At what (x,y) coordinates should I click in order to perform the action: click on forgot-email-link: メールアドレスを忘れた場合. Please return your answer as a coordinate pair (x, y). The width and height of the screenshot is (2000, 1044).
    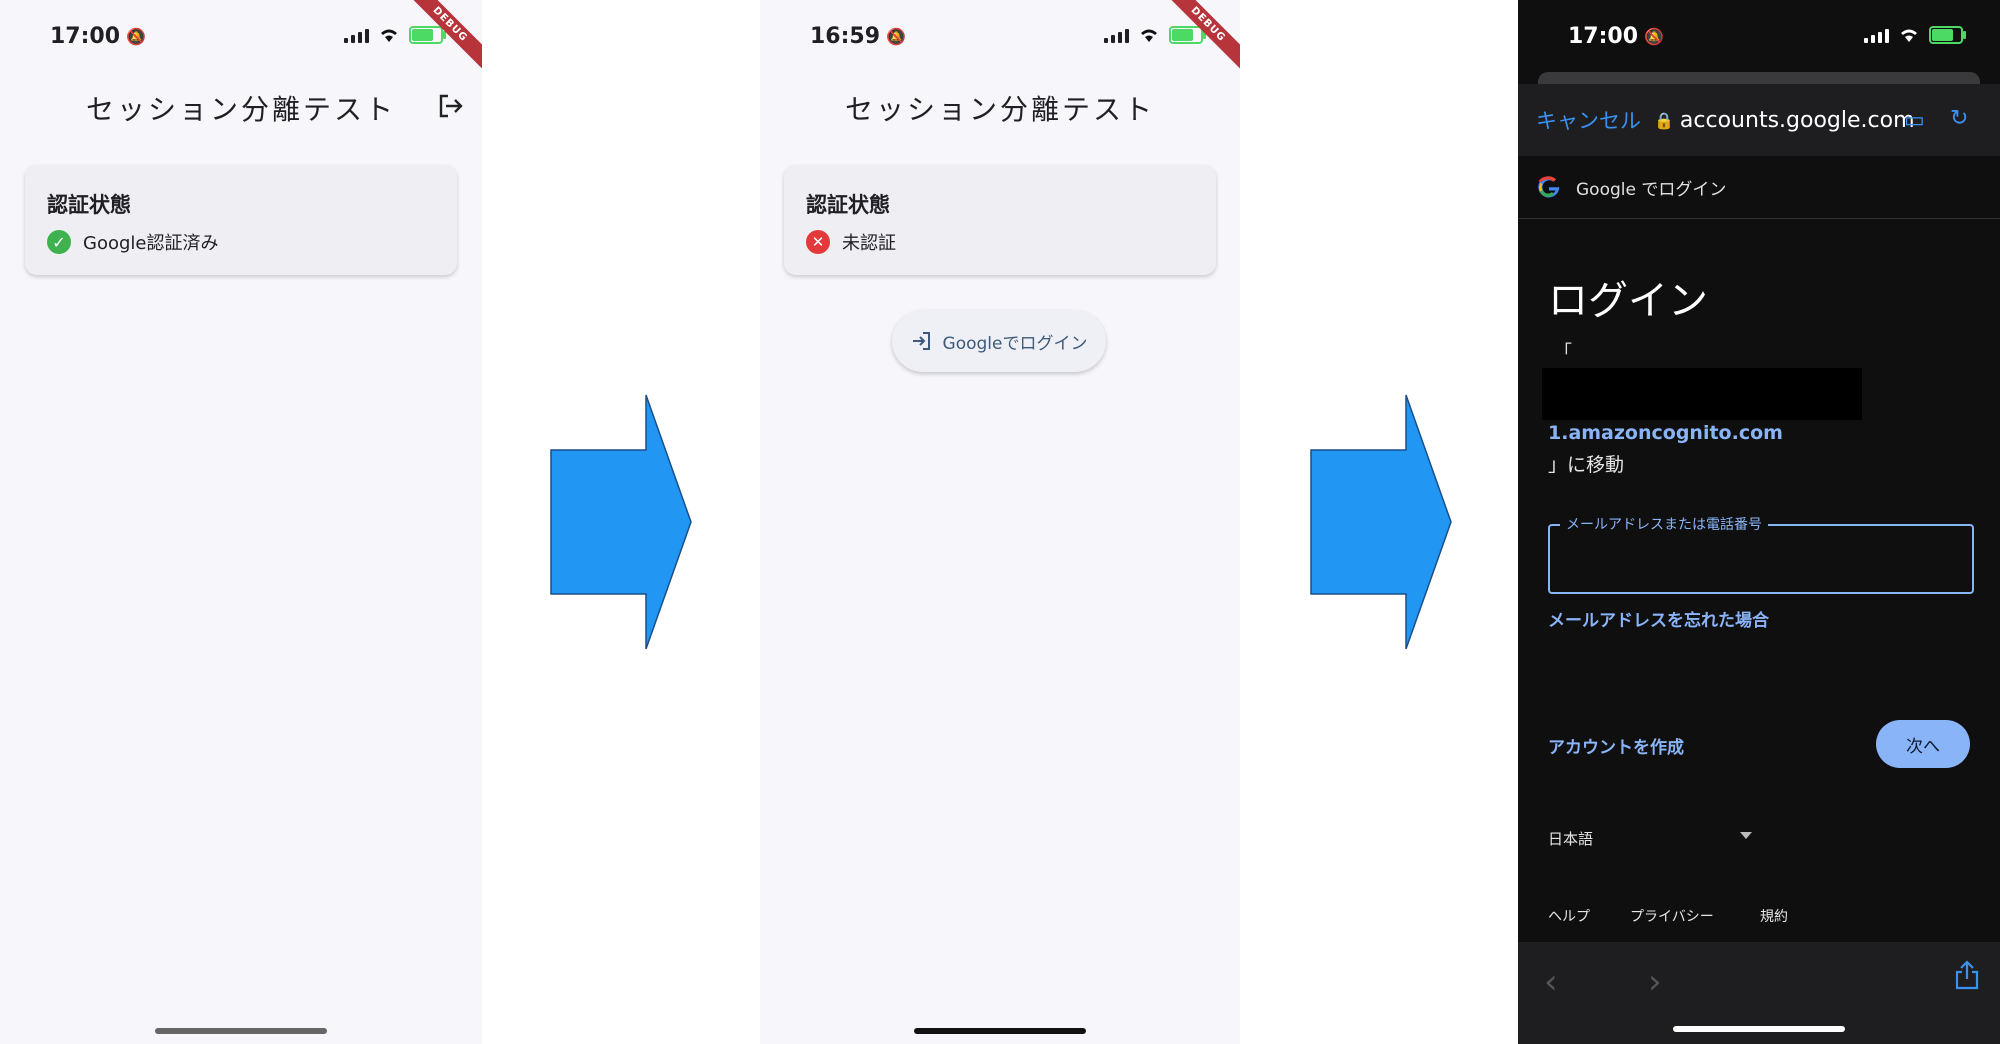
    Looking at the image, I should click on (1658, 618).